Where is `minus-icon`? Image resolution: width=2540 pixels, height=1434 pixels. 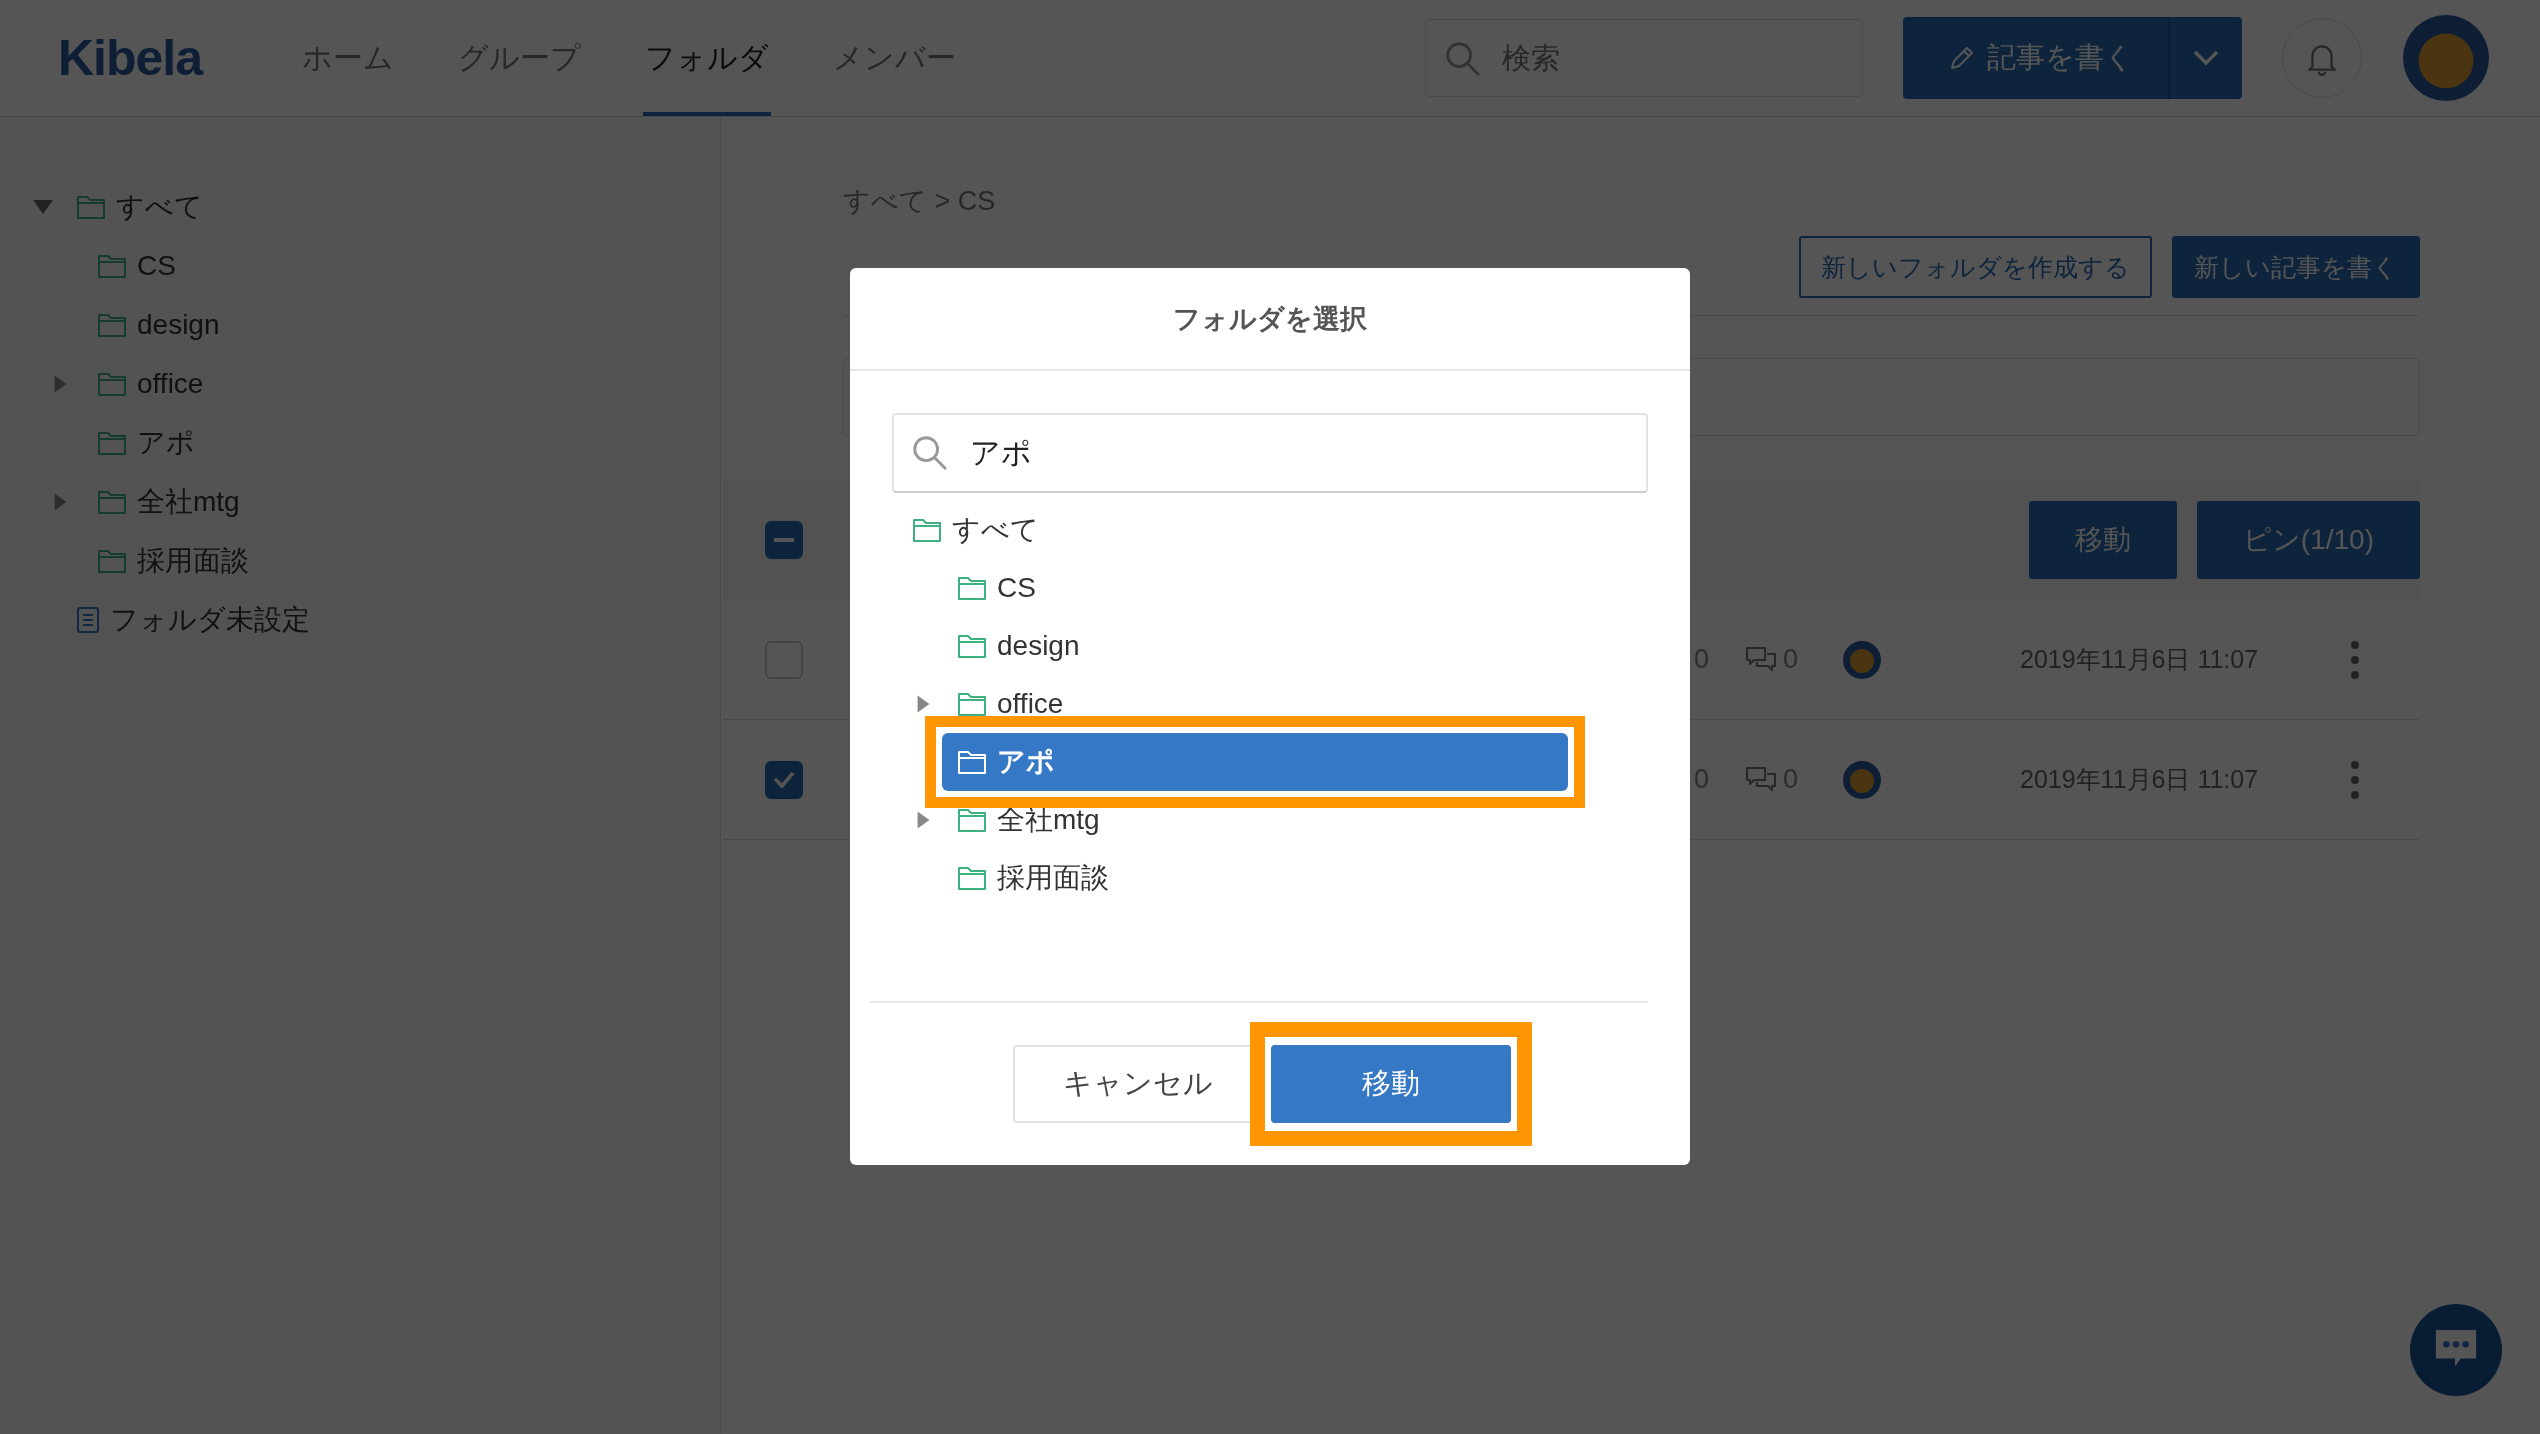 minus-icon is located at coordinates (784, 540).